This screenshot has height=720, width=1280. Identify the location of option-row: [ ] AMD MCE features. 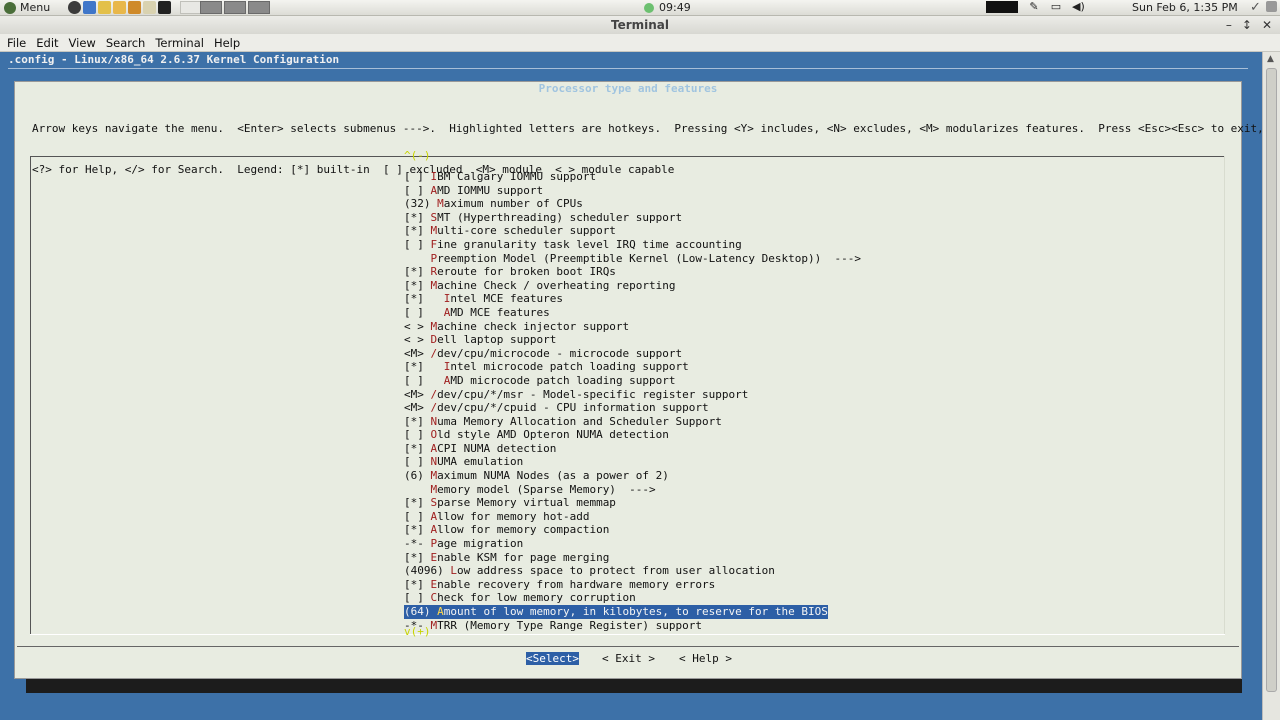
(632, 313).